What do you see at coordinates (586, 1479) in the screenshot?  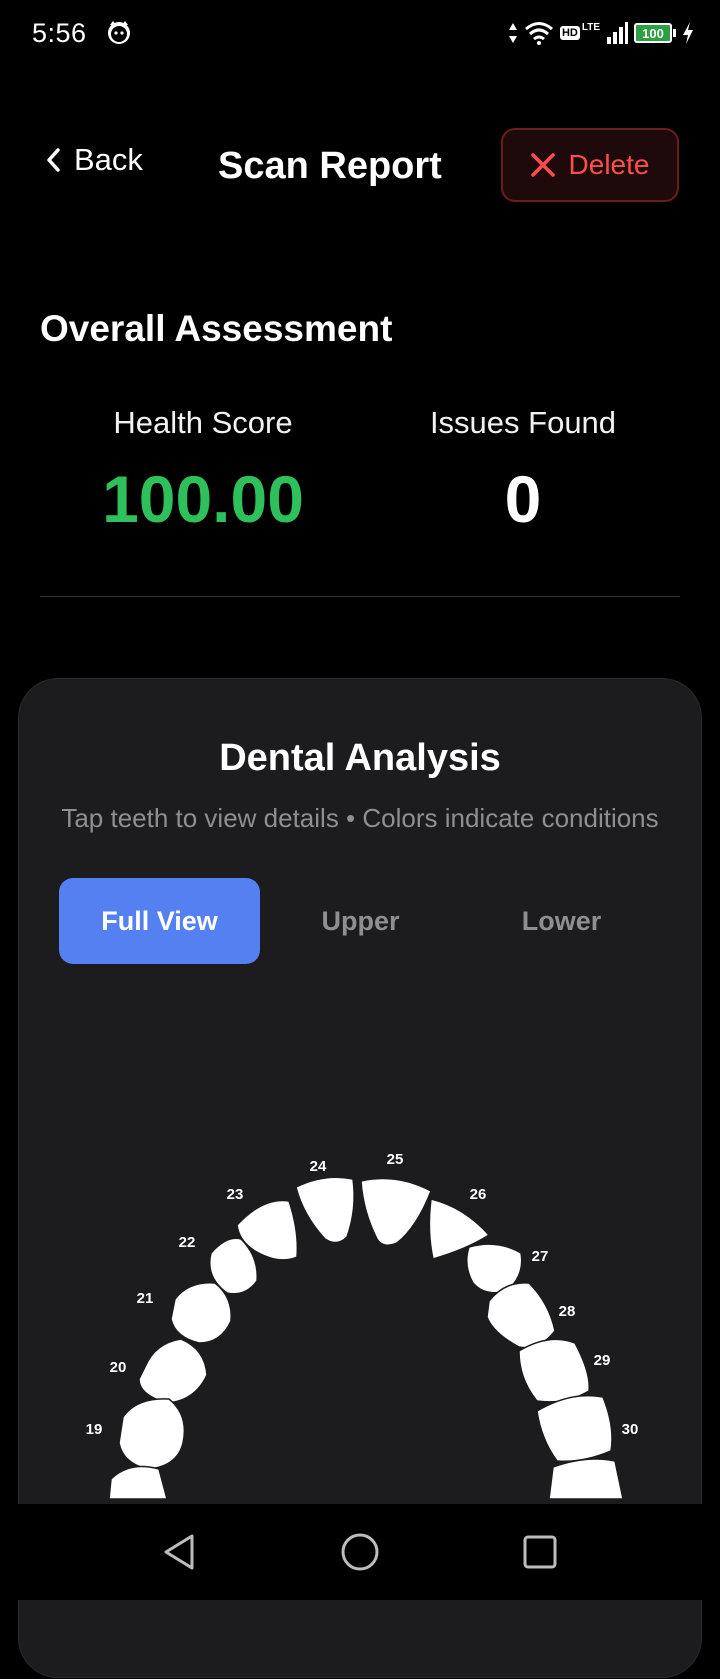 I see `tooth-partial-right` at bounding box center [586, 1479].